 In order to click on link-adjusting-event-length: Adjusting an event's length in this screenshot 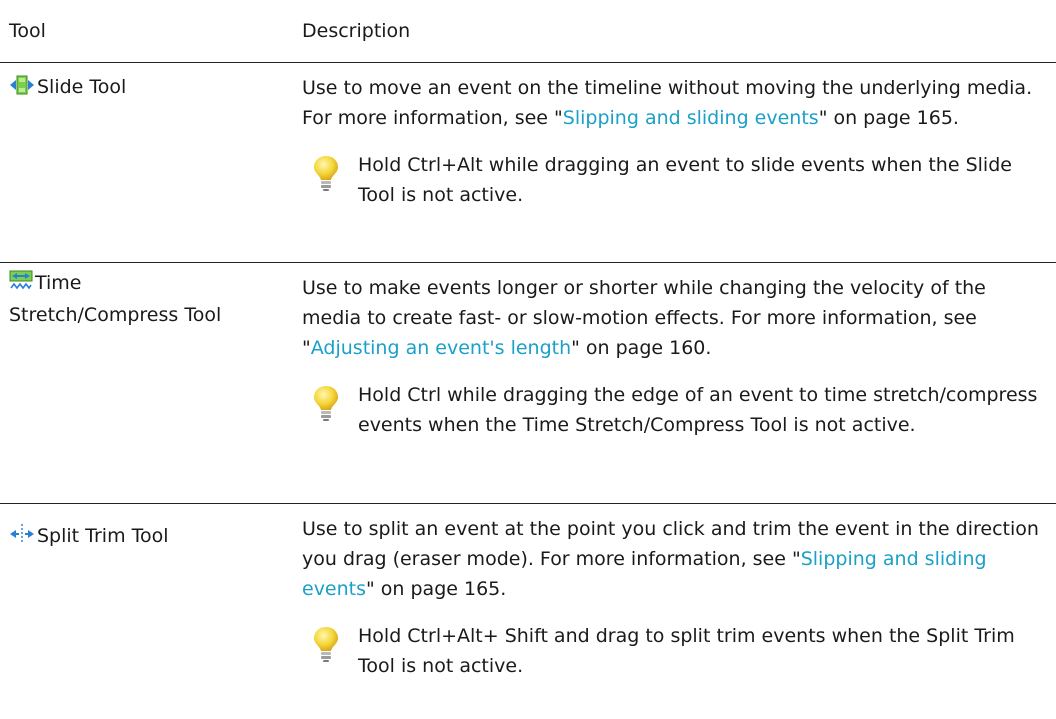, I will do `click(441, 348)`.